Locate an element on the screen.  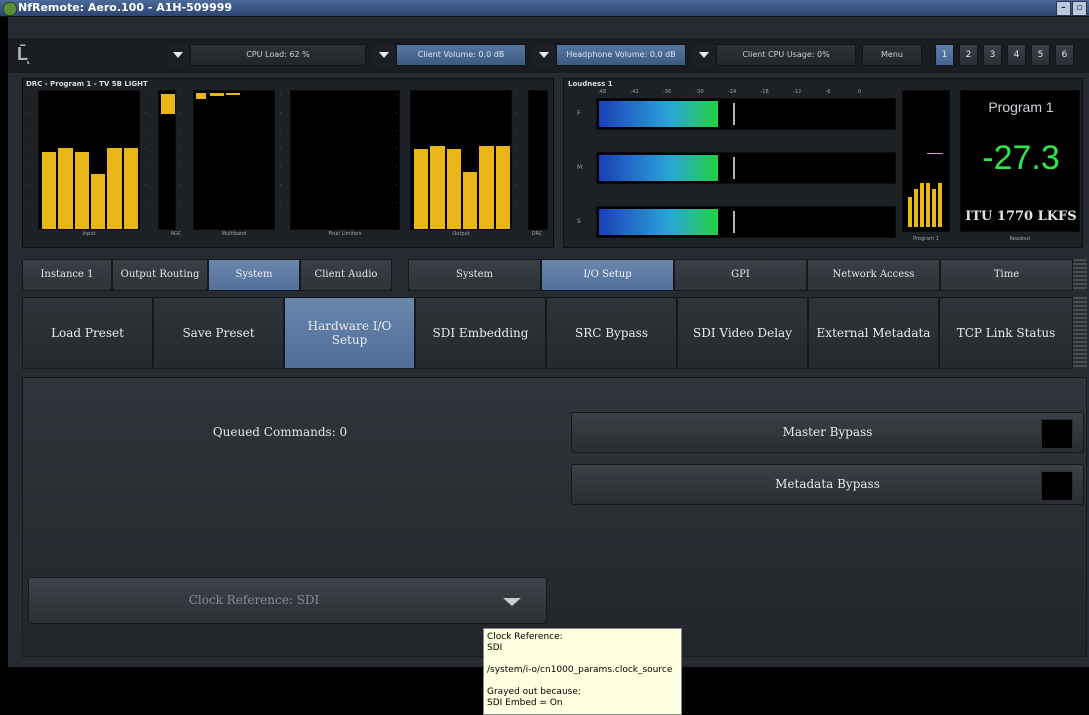
window-title-bar: NfRemote: Aero.100 - A1H-509999 – ▫ is located at coordinates (544, 8).